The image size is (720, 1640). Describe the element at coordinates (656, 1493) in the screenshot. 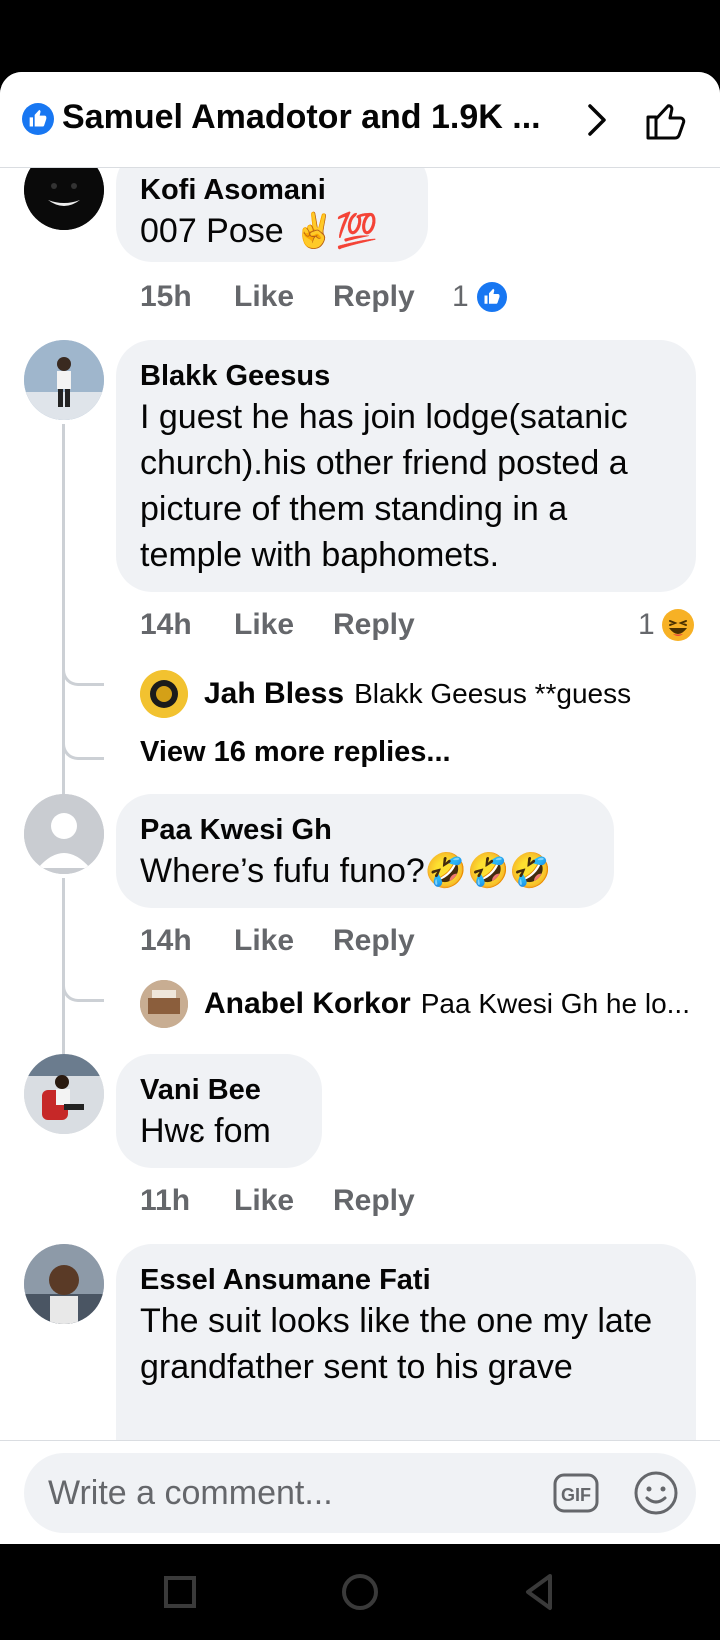

I see `emoji-icon` at that location.